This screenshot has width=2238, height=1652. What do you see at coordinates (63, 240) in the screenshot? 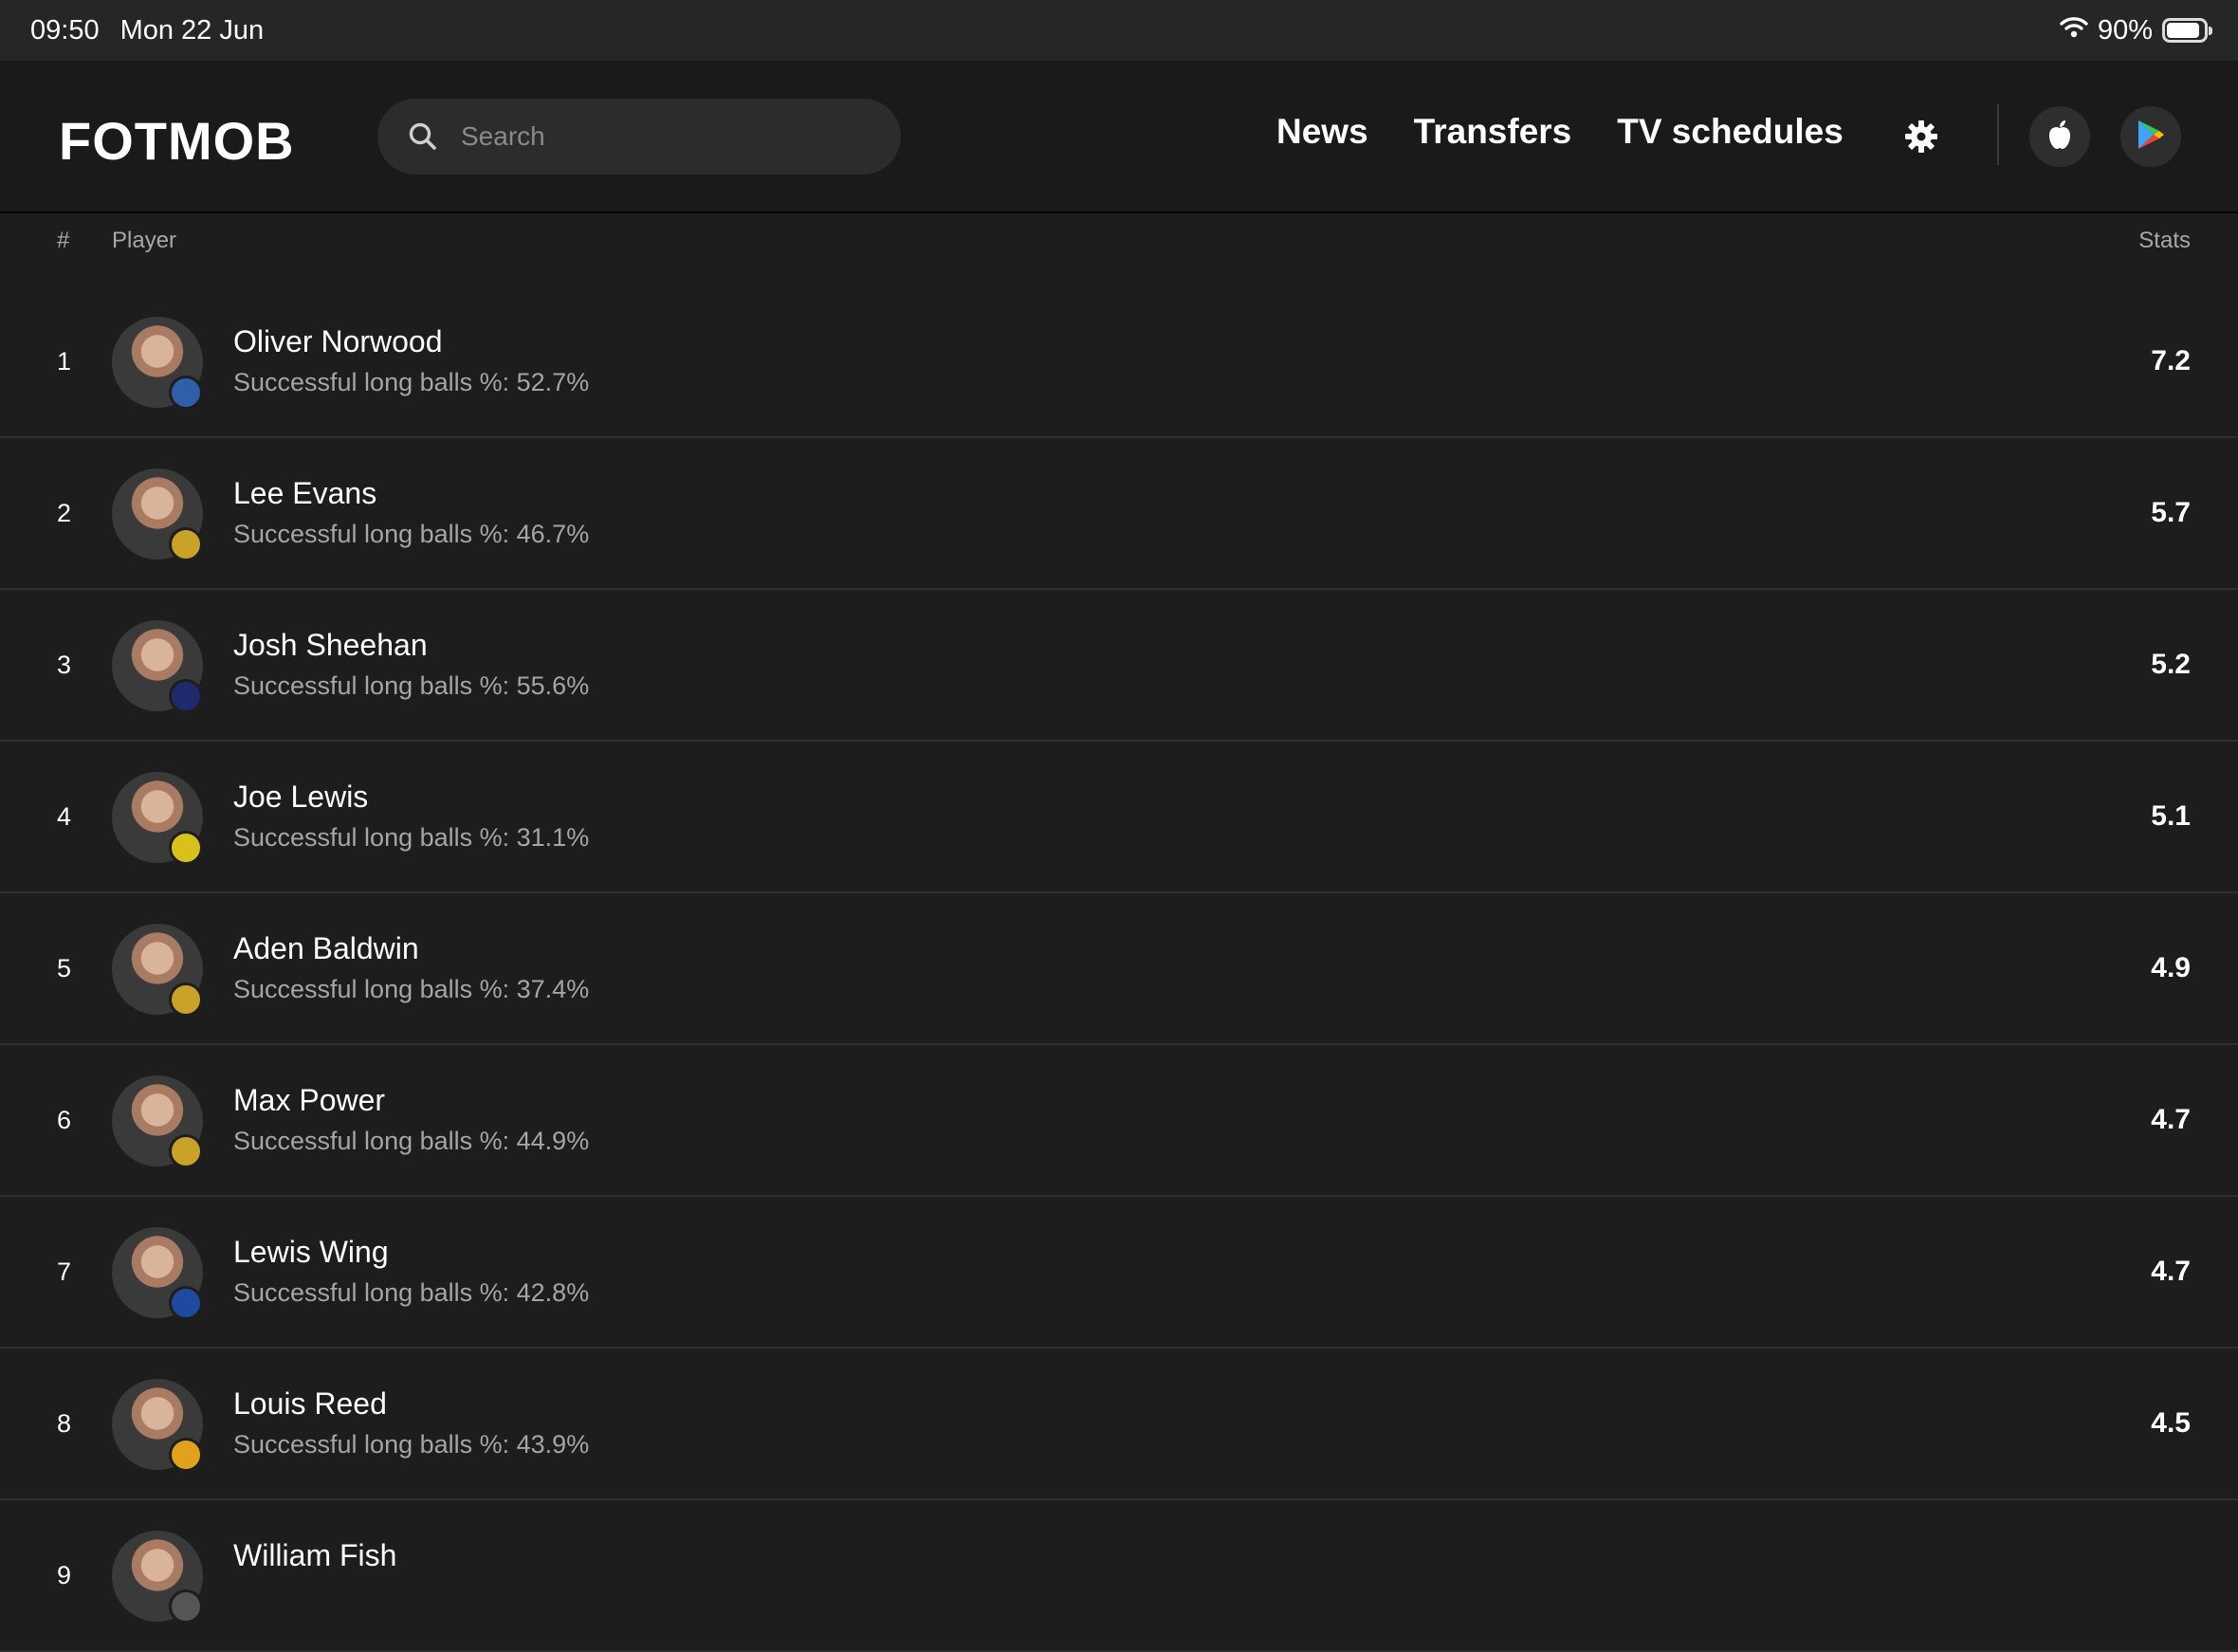
I see `column-rank: #` at bounding box center [63, 240].